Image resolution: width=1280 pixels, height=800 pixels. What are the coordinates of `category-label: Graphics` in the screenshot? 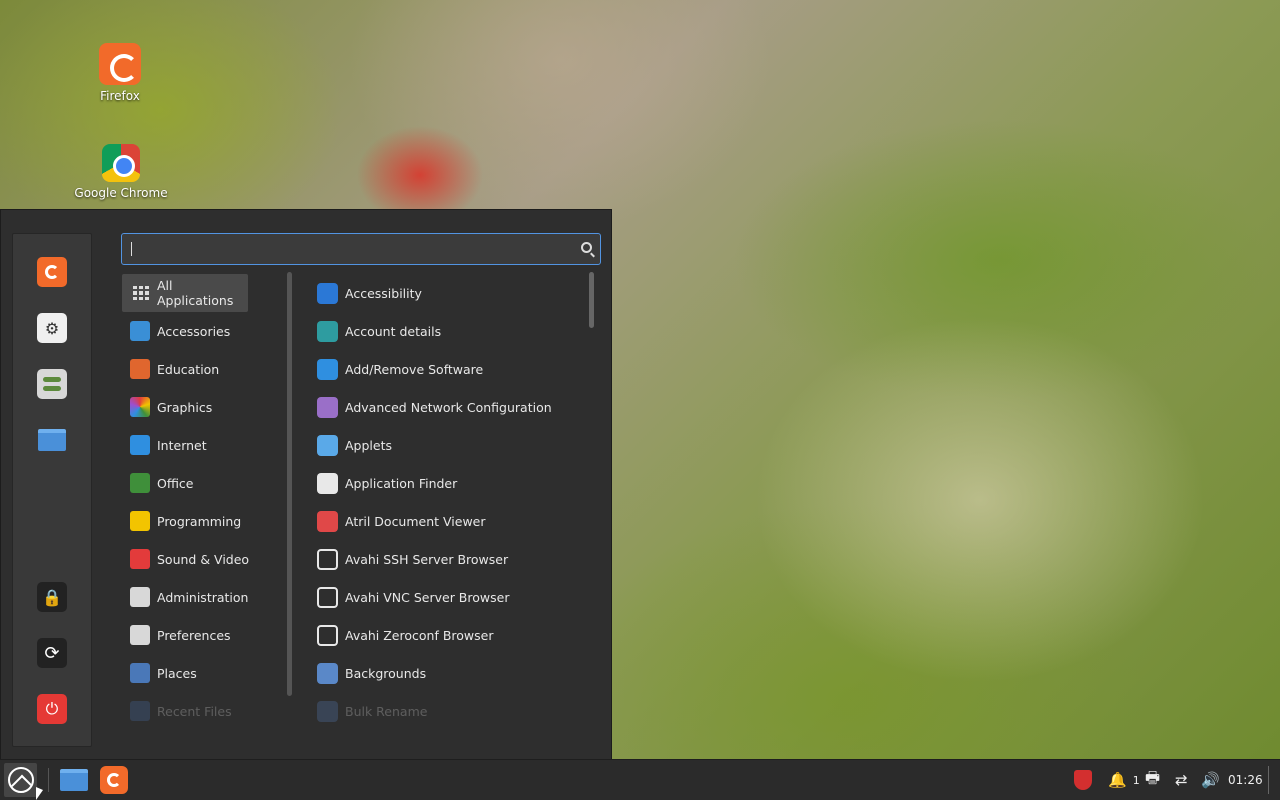 It's located at (185, 407).